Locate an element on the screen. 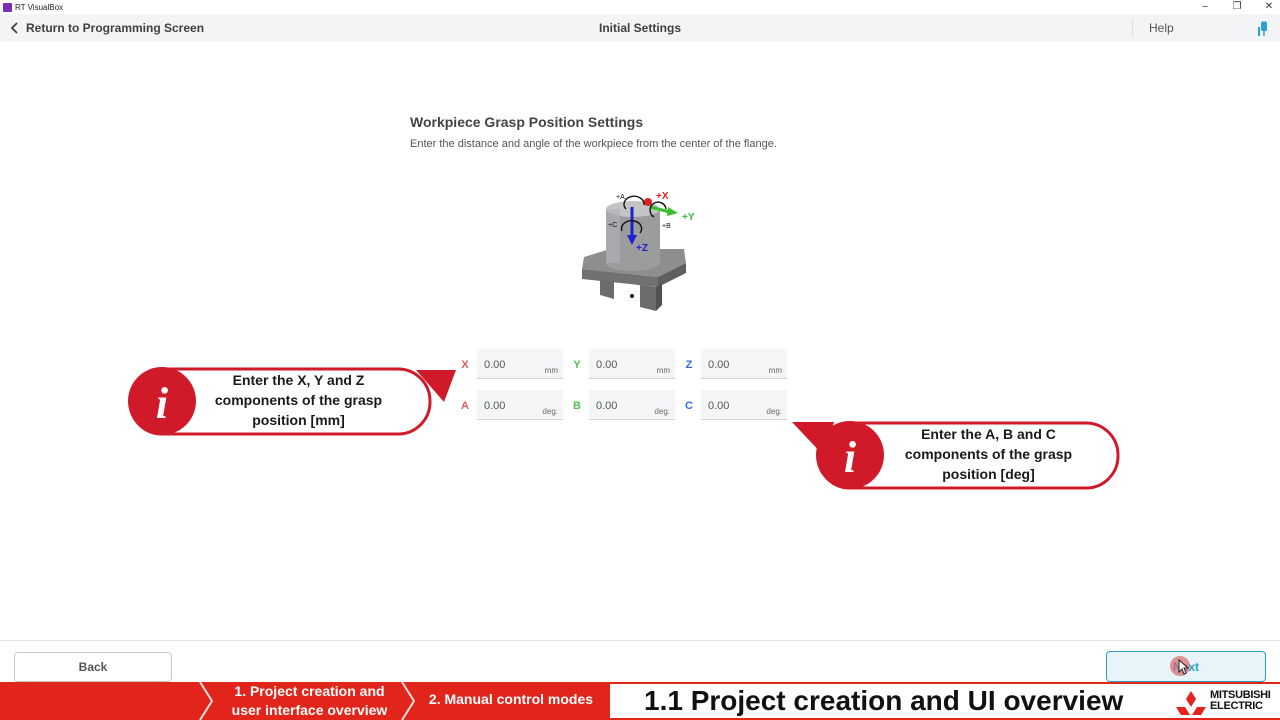 Image resolution: width=1280 pixels, height=720 pixels. mouse-cursor-icon is located at coordinates (1184, 667).